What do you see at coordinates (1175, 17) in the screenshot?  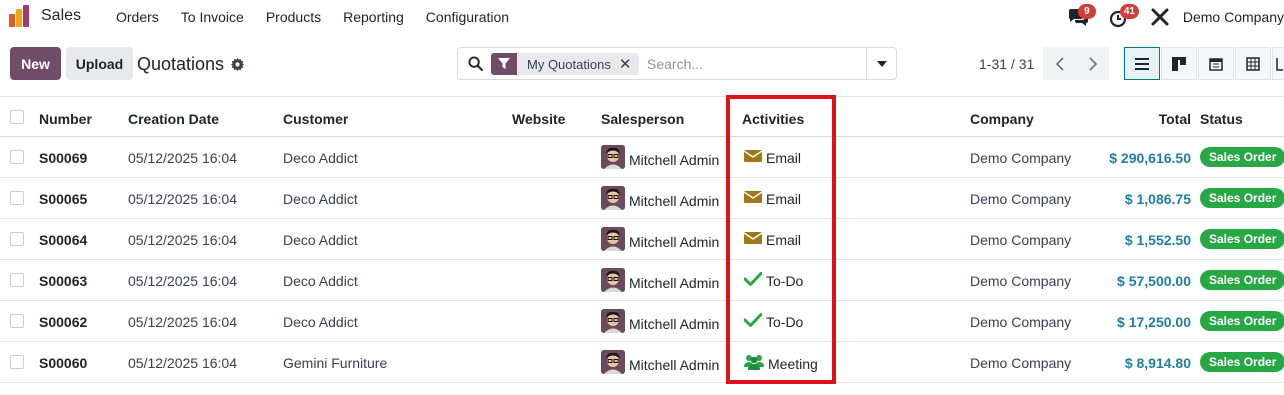 I see `systray: 9 41 Demo Company` at bounding box center [1175, 17].